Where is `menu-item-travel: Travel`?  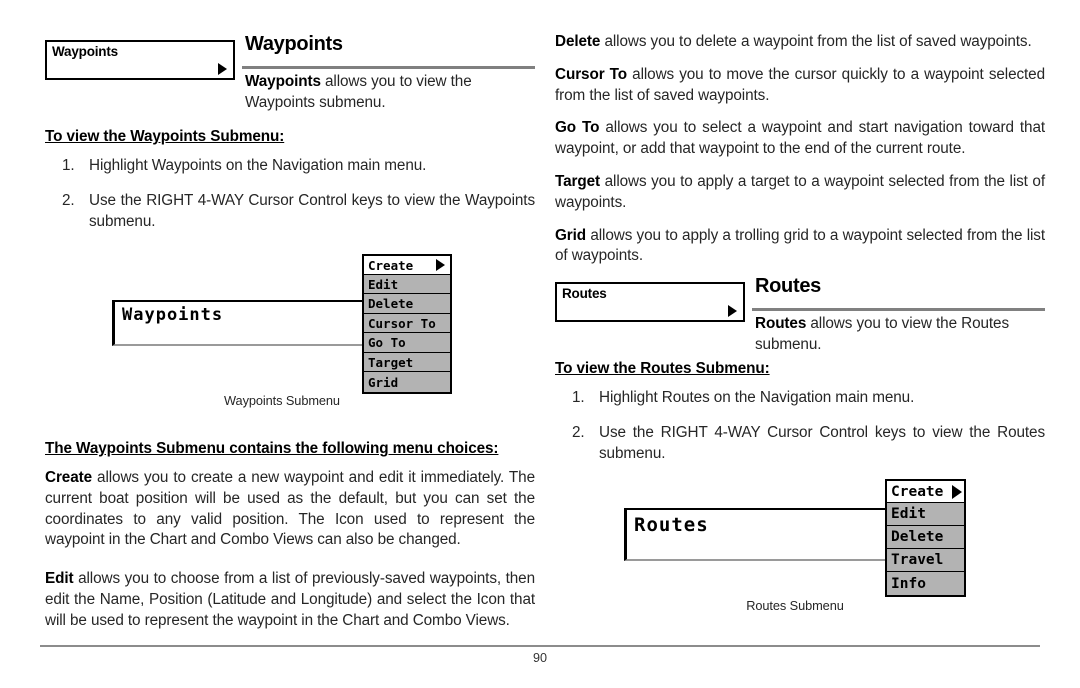
menu-item-travel: Travel is located at coordinates (925, 560).